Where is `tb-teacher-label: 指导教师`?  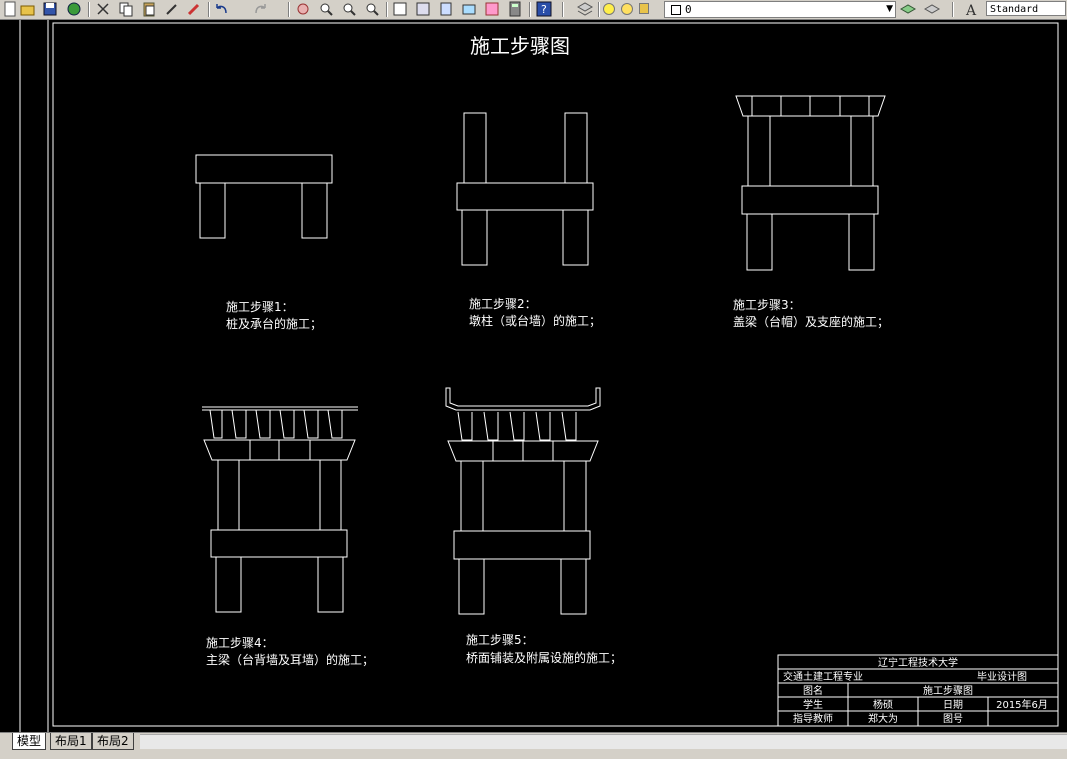
tb-teacher-label: 指导教师 is located at coordinates (813, 718).